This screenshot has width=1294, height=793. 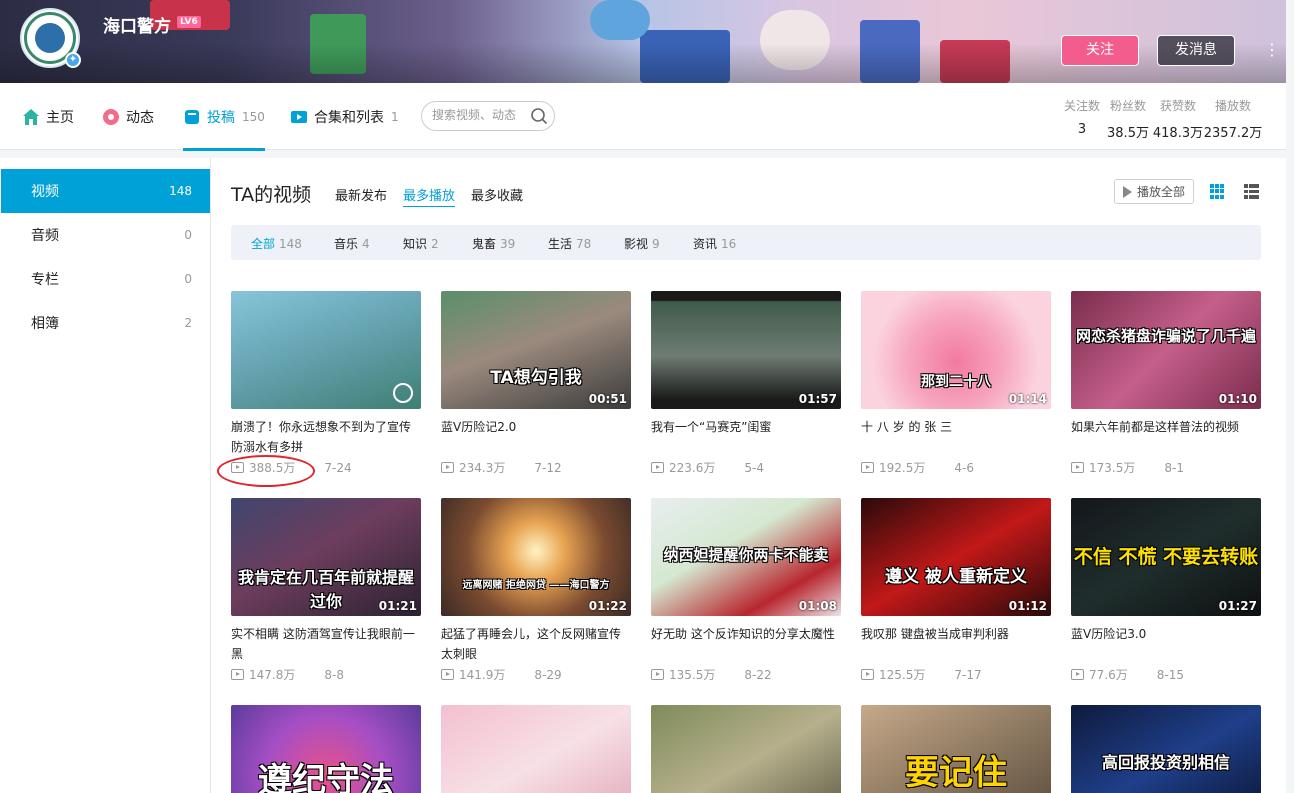 I want to click on search-input, so click(x=480, y=115).